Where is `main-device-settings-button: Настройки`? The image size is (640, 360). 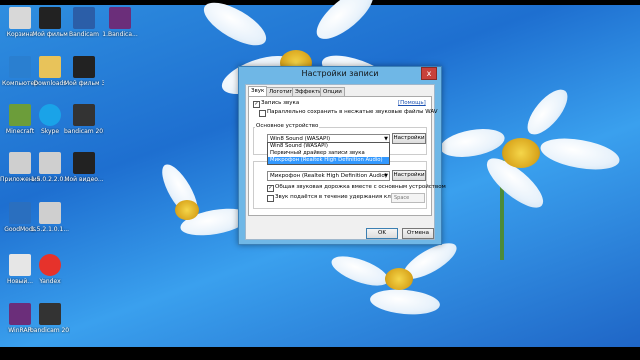
main-device-settings-button: Настройки is located at coordinates (409, 138).